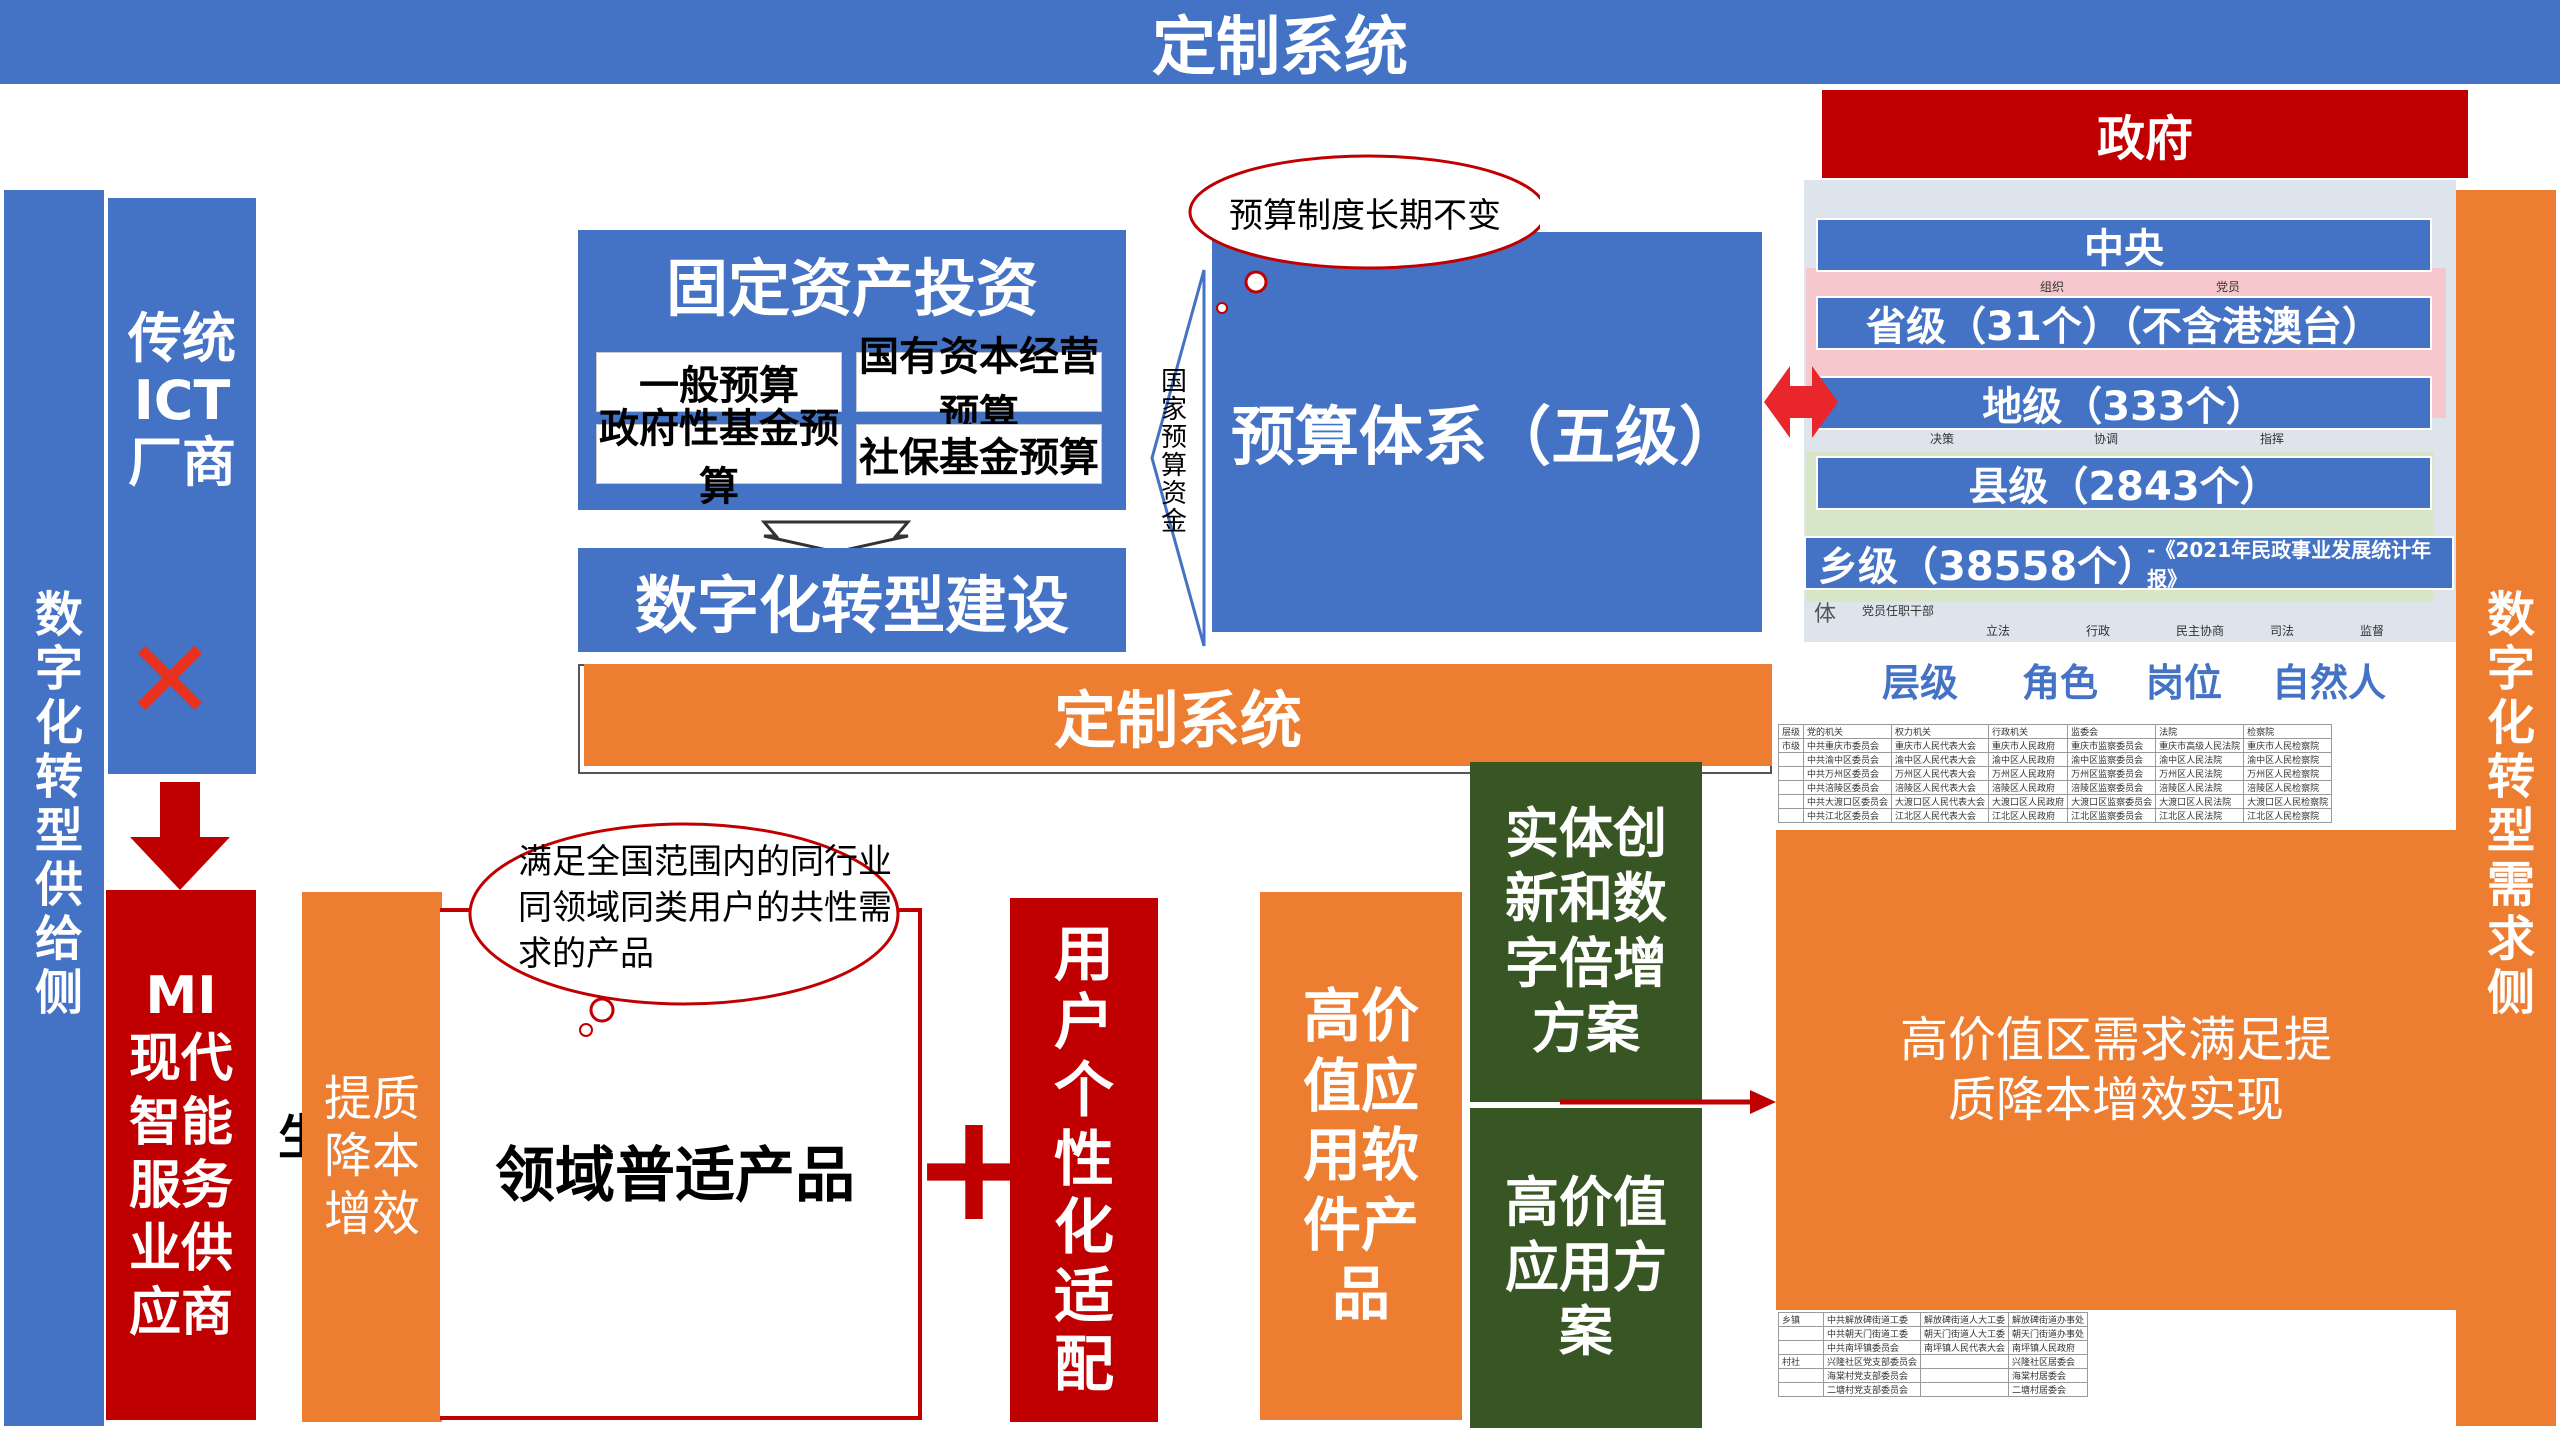  What do you see at coordinates (2106, 439) in the screenshot?
I see `gov-bg-label-coord: 协调` at bounding box center [2106, 439].